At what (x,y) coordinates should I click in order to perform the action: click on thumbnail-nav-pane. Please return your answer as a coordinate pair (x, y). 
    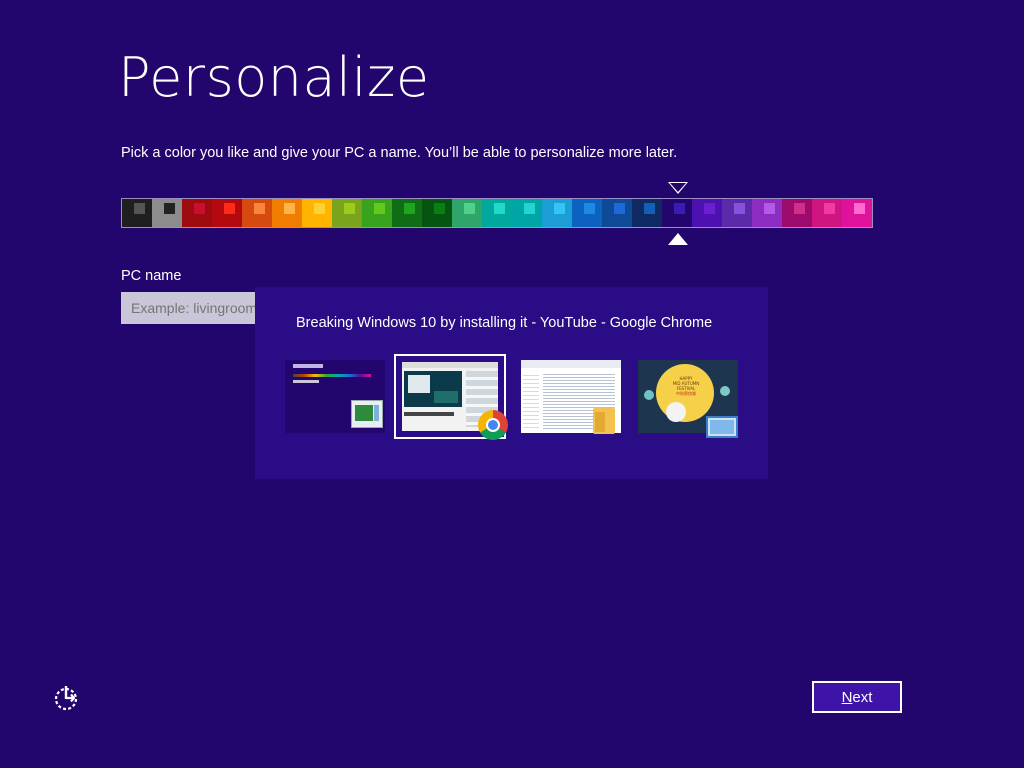
    Looking at the image, I should click on (531, 400).